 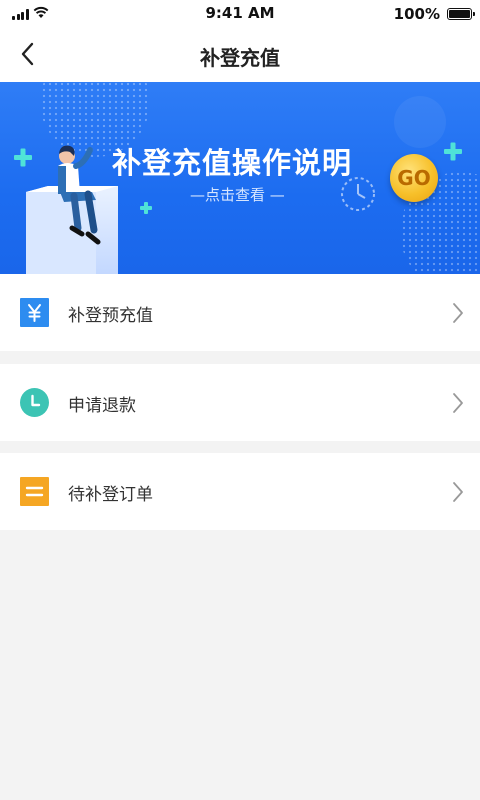 I want to click on clock-icon, so click(x=34, y=402).